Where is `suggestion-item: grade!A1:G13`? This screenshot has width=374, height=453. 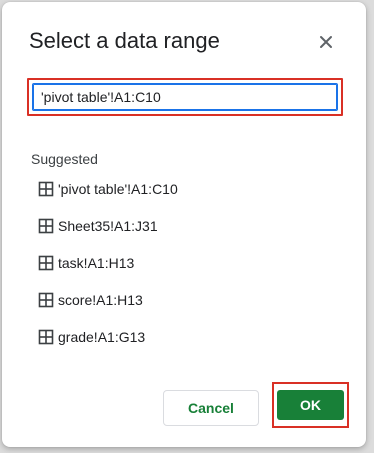
suggestion-item: grade!A1:G13 is located at coordinates (91, 337).